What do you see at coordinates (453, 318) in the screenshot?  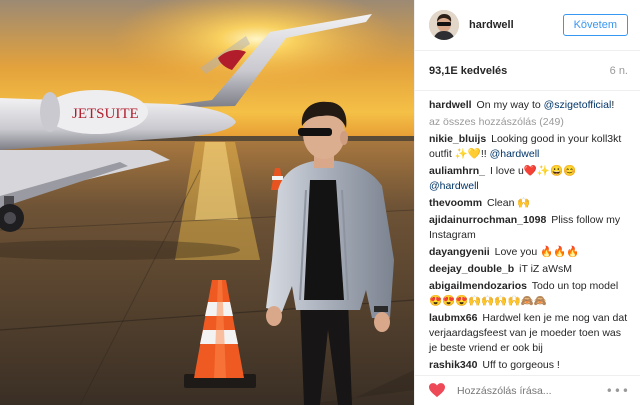 I see `comment-username: laubmx66` at bounding box center [453, 318].